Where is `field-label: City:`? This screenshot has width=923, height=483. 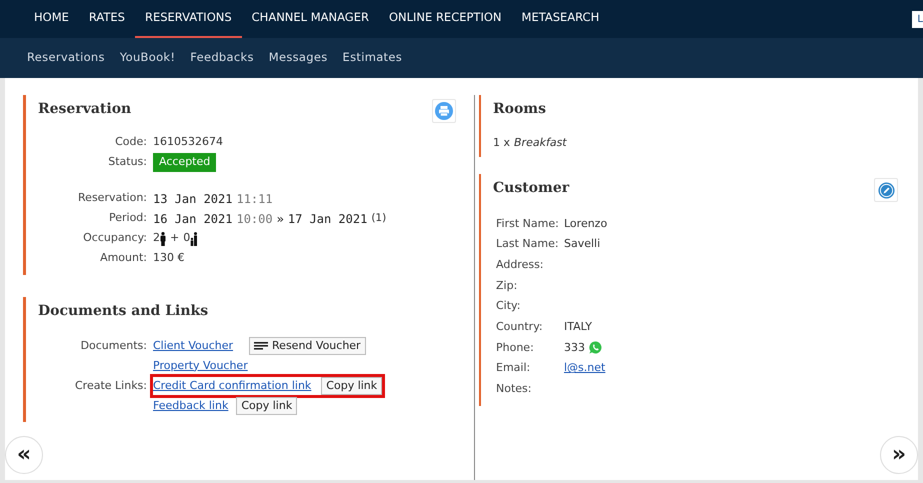
field-label: City: is located at coordinates (509, 306).